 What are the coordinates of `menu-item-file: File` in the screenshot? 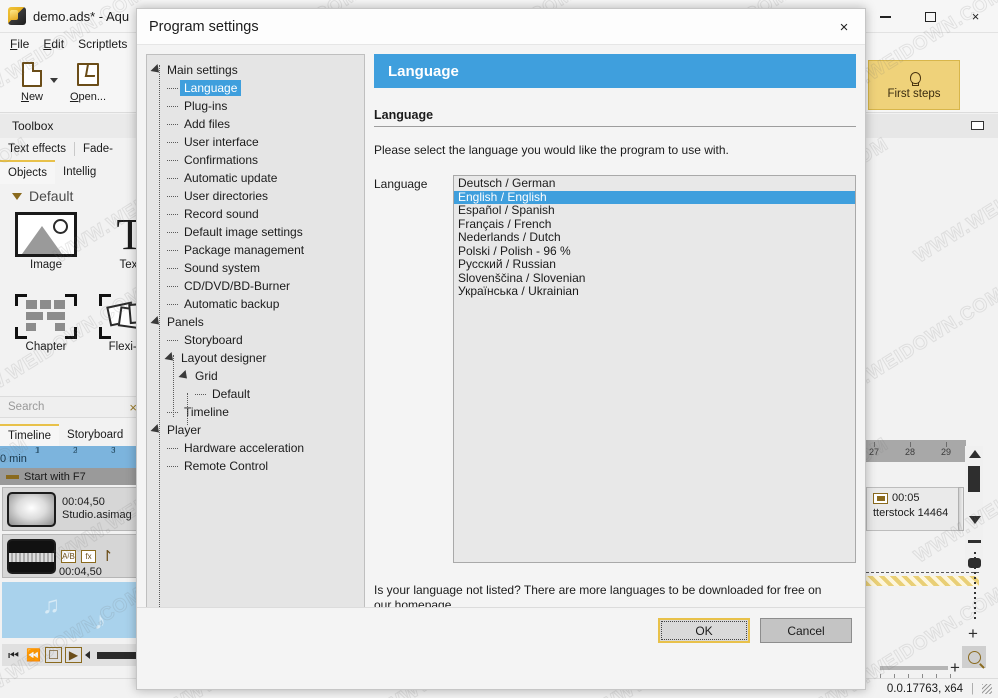 It's located at (19, 44).